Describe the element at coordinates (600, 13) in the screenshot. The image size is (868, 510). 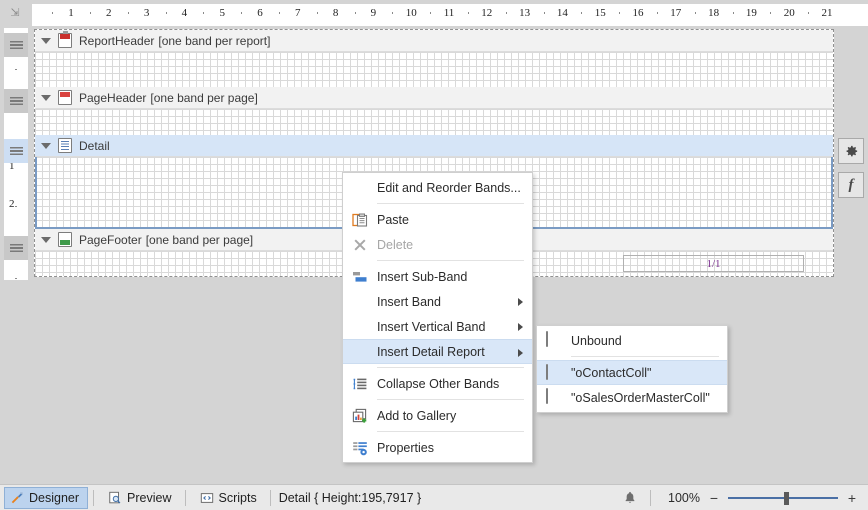
I see `ruler-tick-label: 15` at that location.